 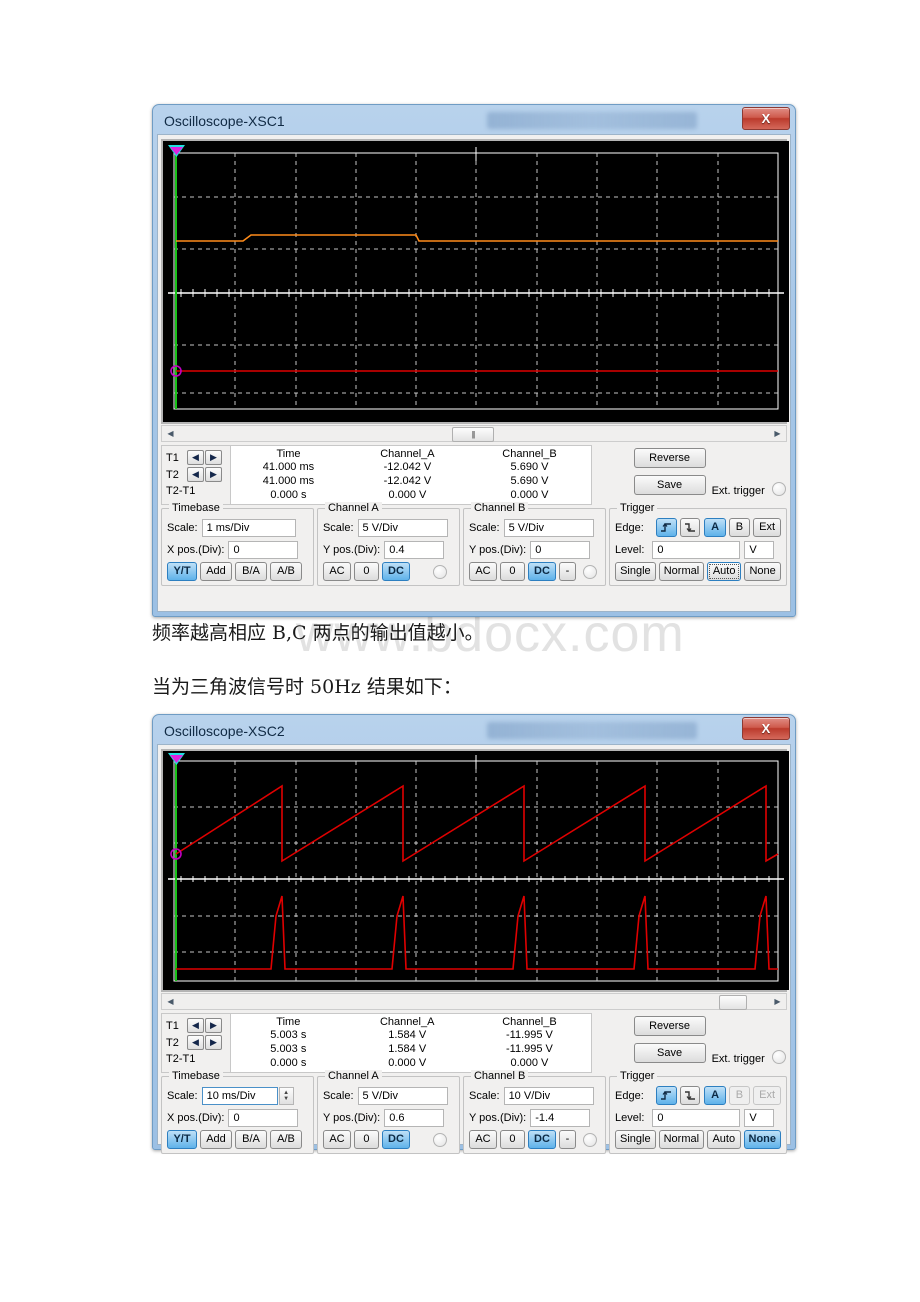 I want to click on scroll-thumb: |||, so click(x=473, y=434).